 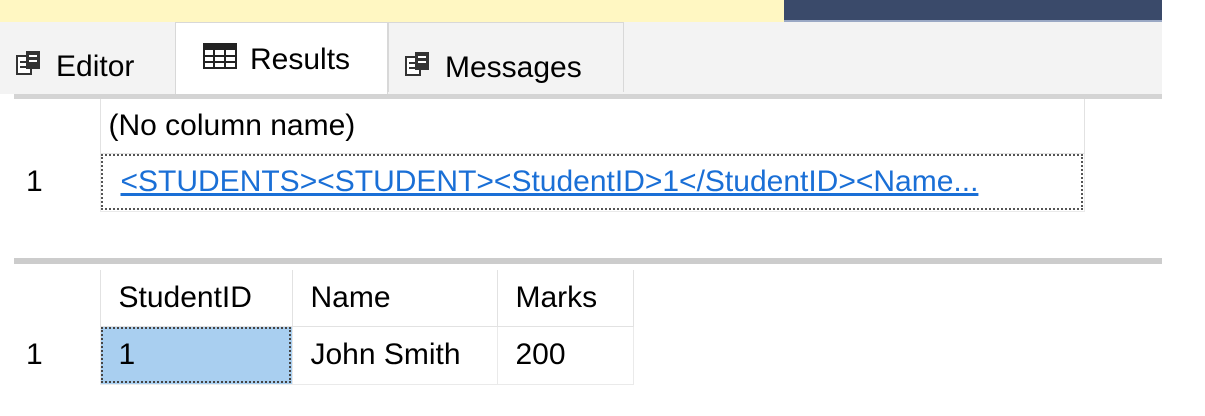 What do you see at coordinates (592, 126) in the screenshot?
I see `column-header: (No column name)` at bounding box center [592, 126].